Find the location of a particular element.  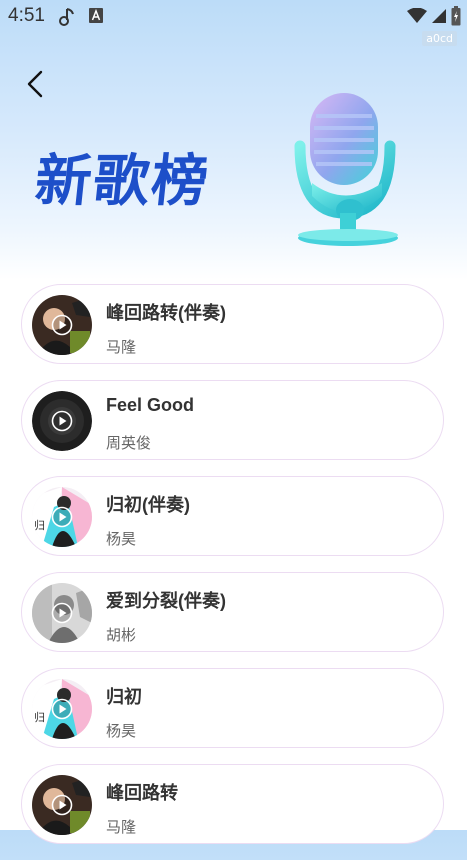

song-item: 归 归初(伴奏) 杨昊 is located at coordinates (232, 516).